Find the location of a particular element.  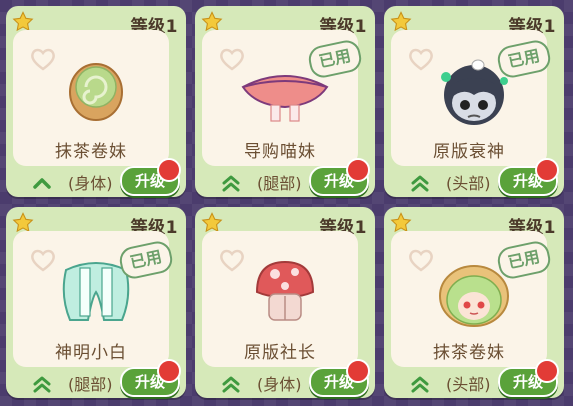

item-panel: 已用 抹茶卷妹 is located at coordinates (471, 299).